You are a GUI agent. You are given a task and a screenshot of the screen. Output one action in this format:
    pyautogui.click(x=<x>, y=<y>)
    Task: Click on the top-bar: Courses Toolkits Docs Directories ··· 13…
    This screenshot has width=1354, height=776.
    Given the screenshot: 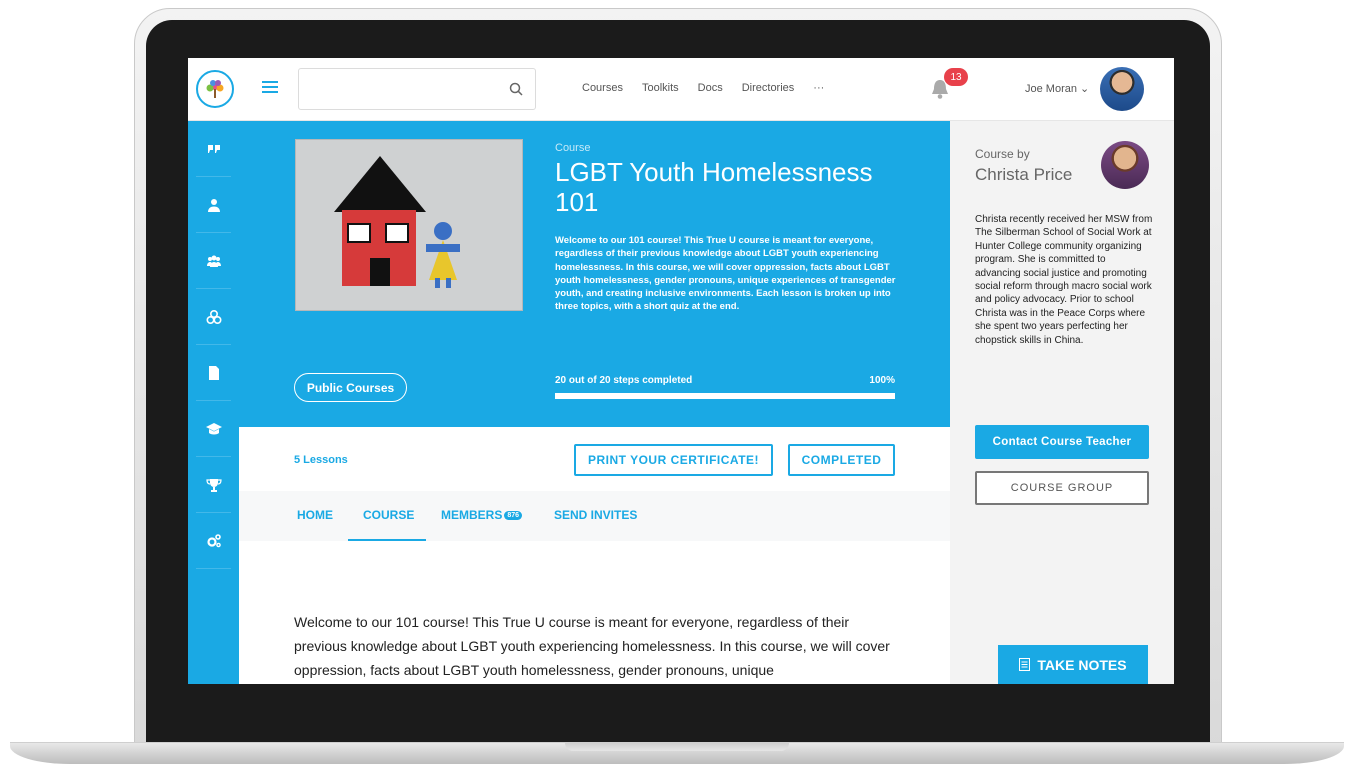 What is the action you would take?
    pyautogui.click(x=681, y=89)
    